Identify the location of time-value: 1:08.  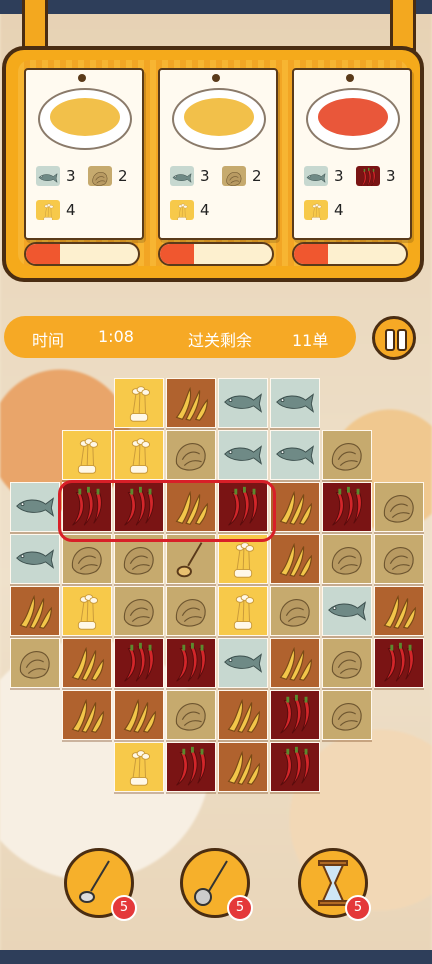
(116, 336).